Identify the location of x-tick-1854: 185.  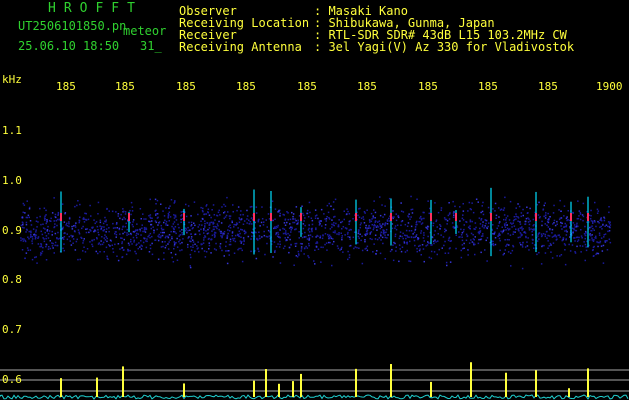
(246, 86).